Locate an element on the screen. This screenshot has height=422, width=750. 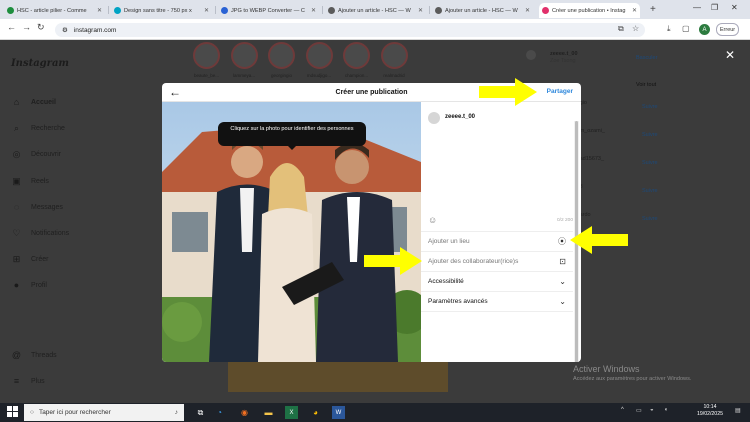
profile-avatar: A is located at coordinates (704, 29).